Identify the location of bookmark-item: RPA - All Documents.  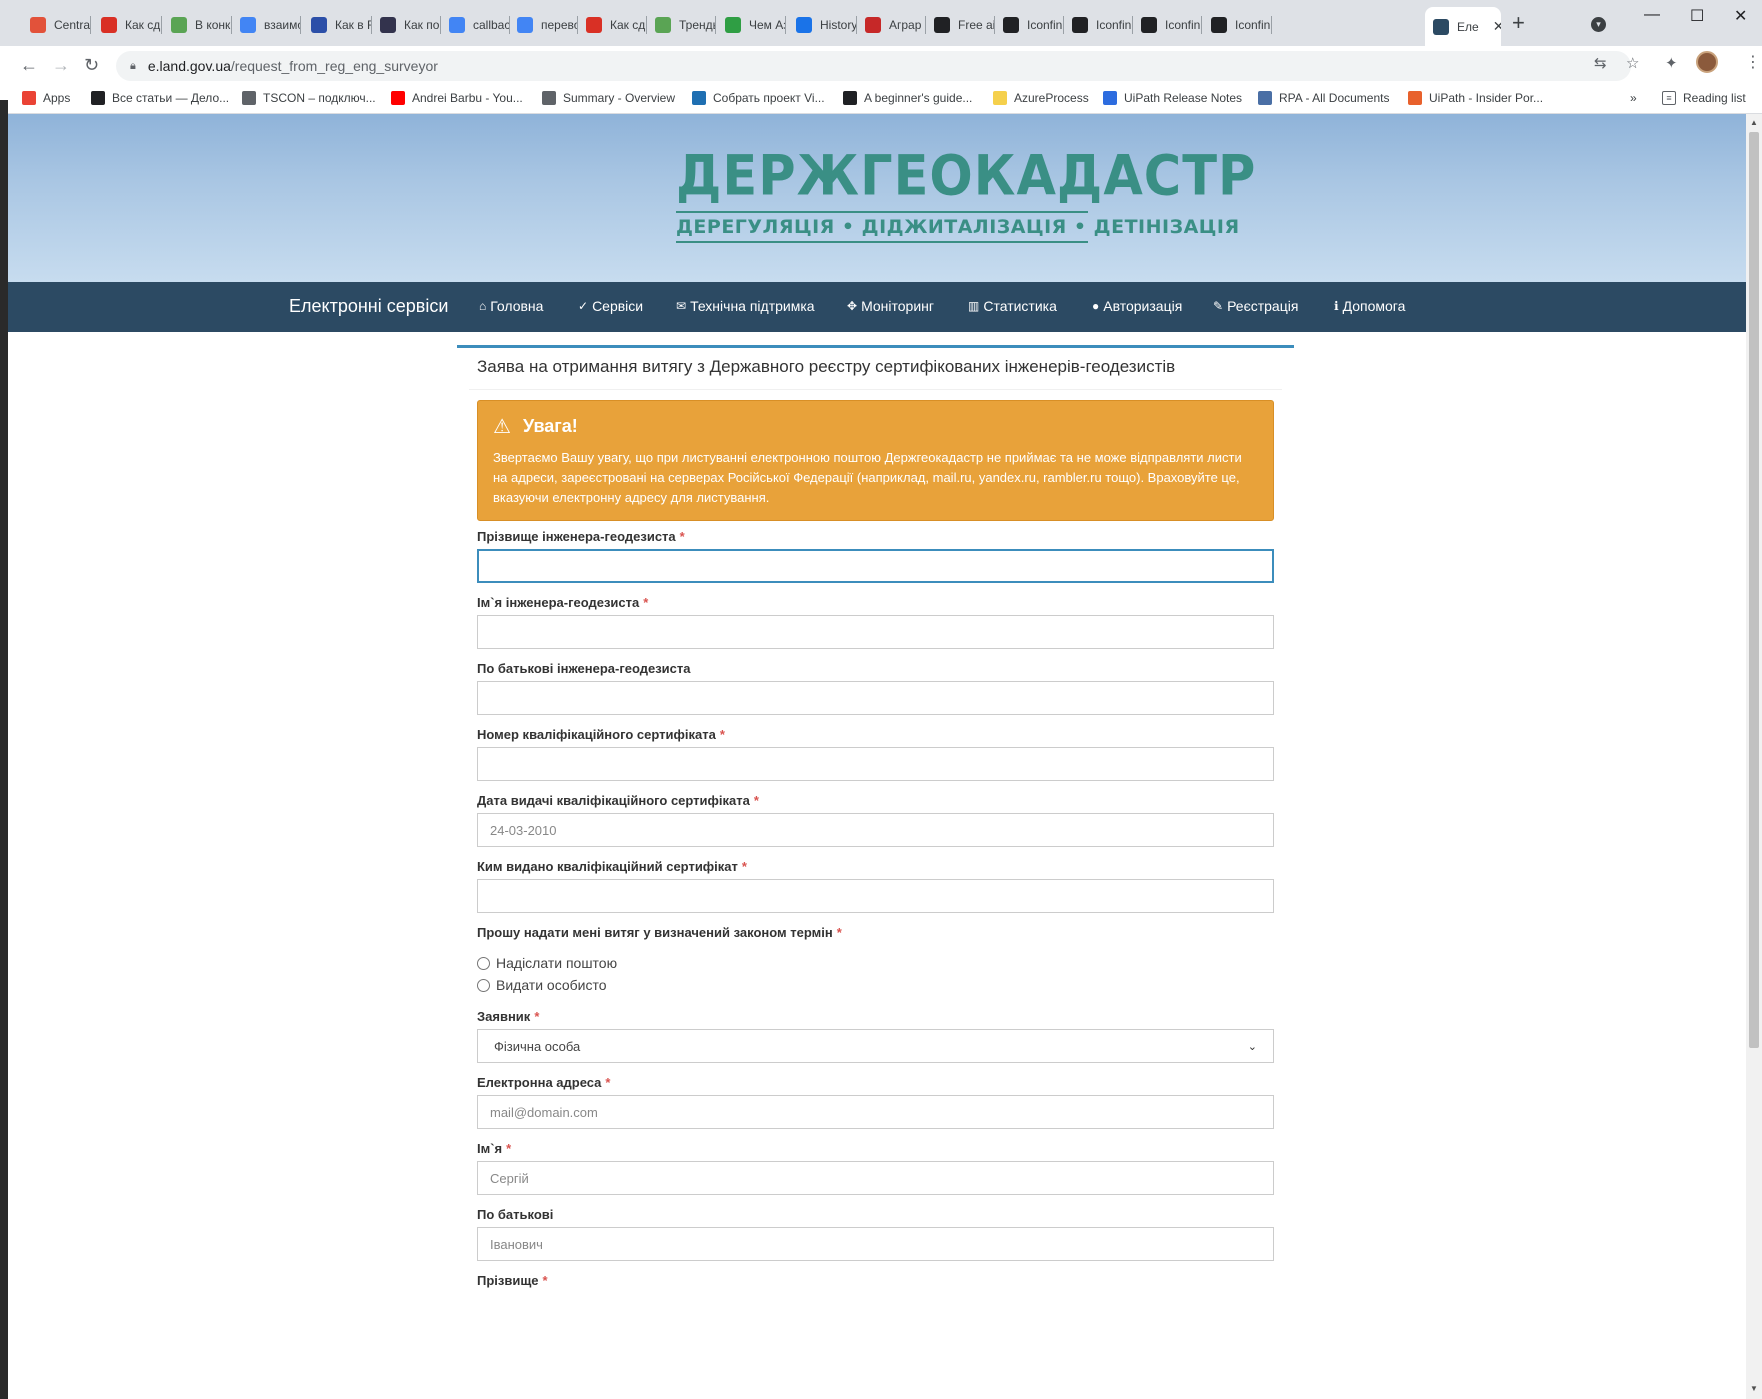
(1323, 98).